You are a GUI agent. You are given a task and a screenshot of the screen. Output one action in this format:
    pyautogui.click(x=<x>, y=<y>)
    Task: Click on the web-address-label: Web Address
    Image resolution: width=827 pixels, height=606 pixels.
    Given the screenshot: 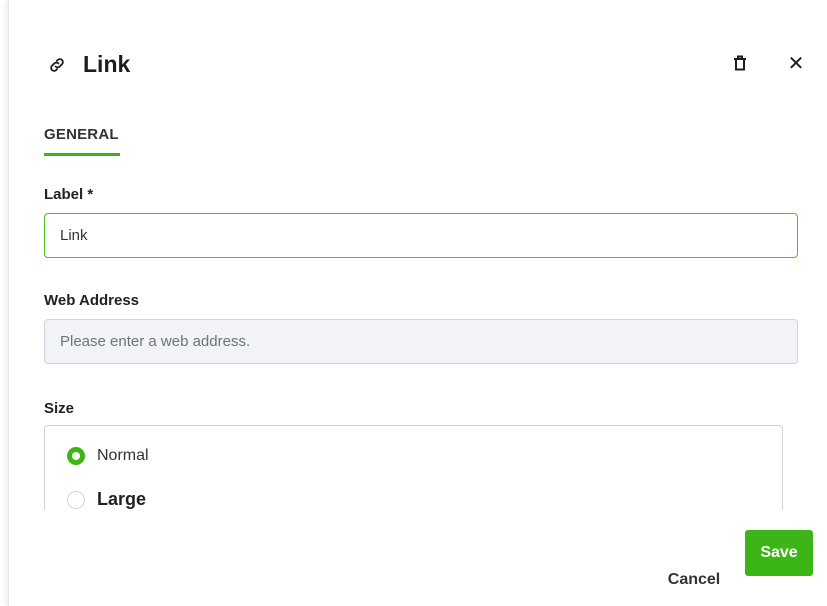 What is the action you would take?
    pyautogui.click(x=92, y=300)
    